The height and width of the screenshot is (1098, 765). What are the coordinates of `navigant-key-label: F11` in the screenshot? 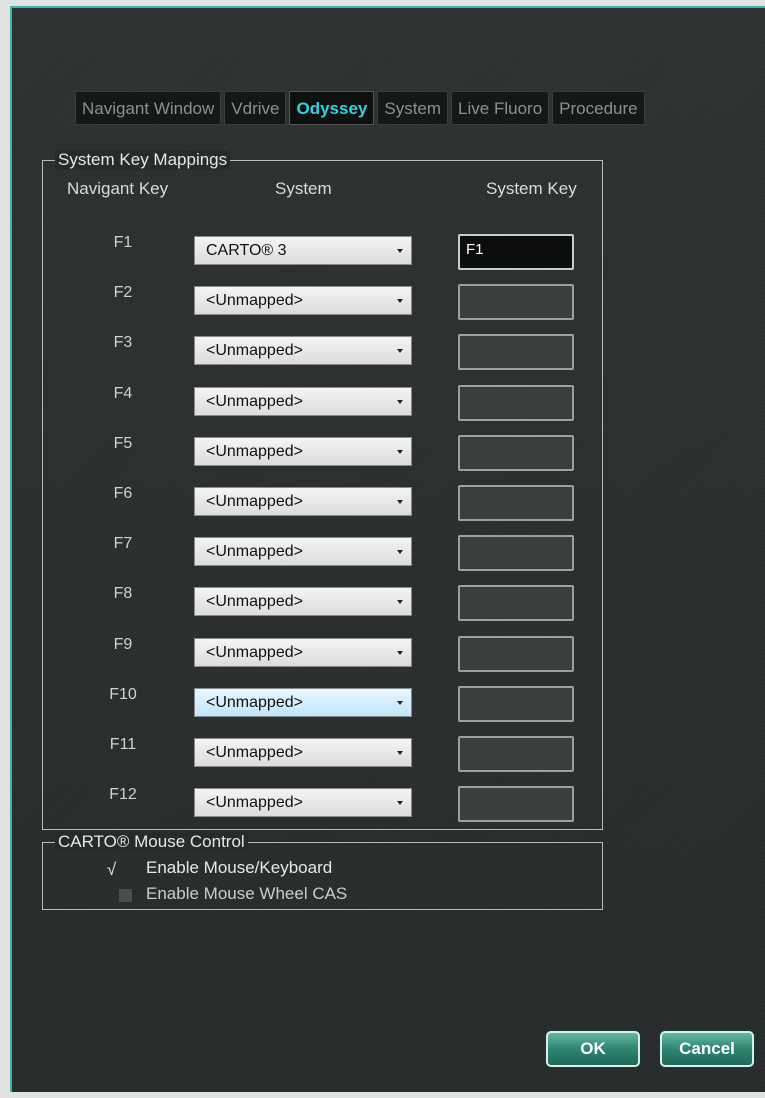 It's located at (123, 744).